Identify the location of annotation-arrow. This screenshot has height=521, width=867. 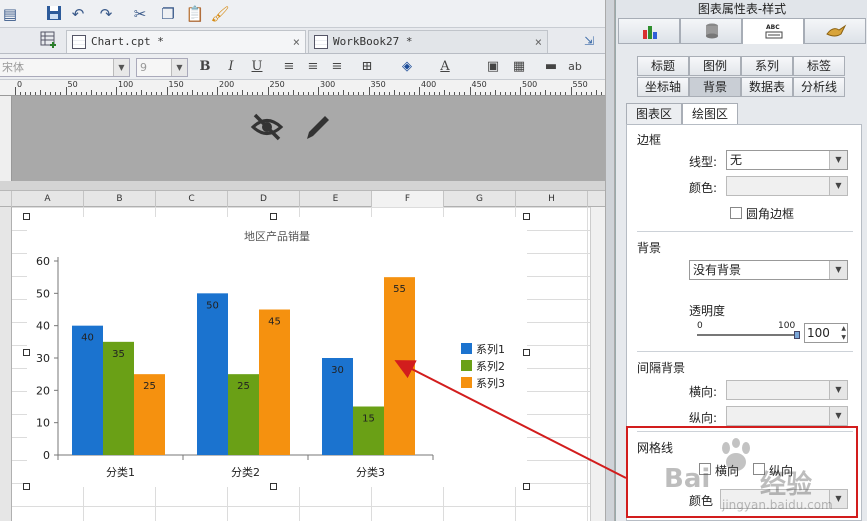
(510, 419).